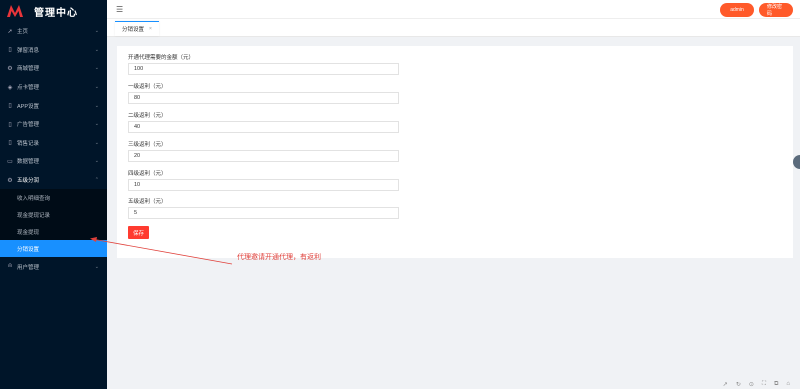 This screenshot has height=389, width=800. I want to click on level5-rebate-input: 5, so click(263, 213).